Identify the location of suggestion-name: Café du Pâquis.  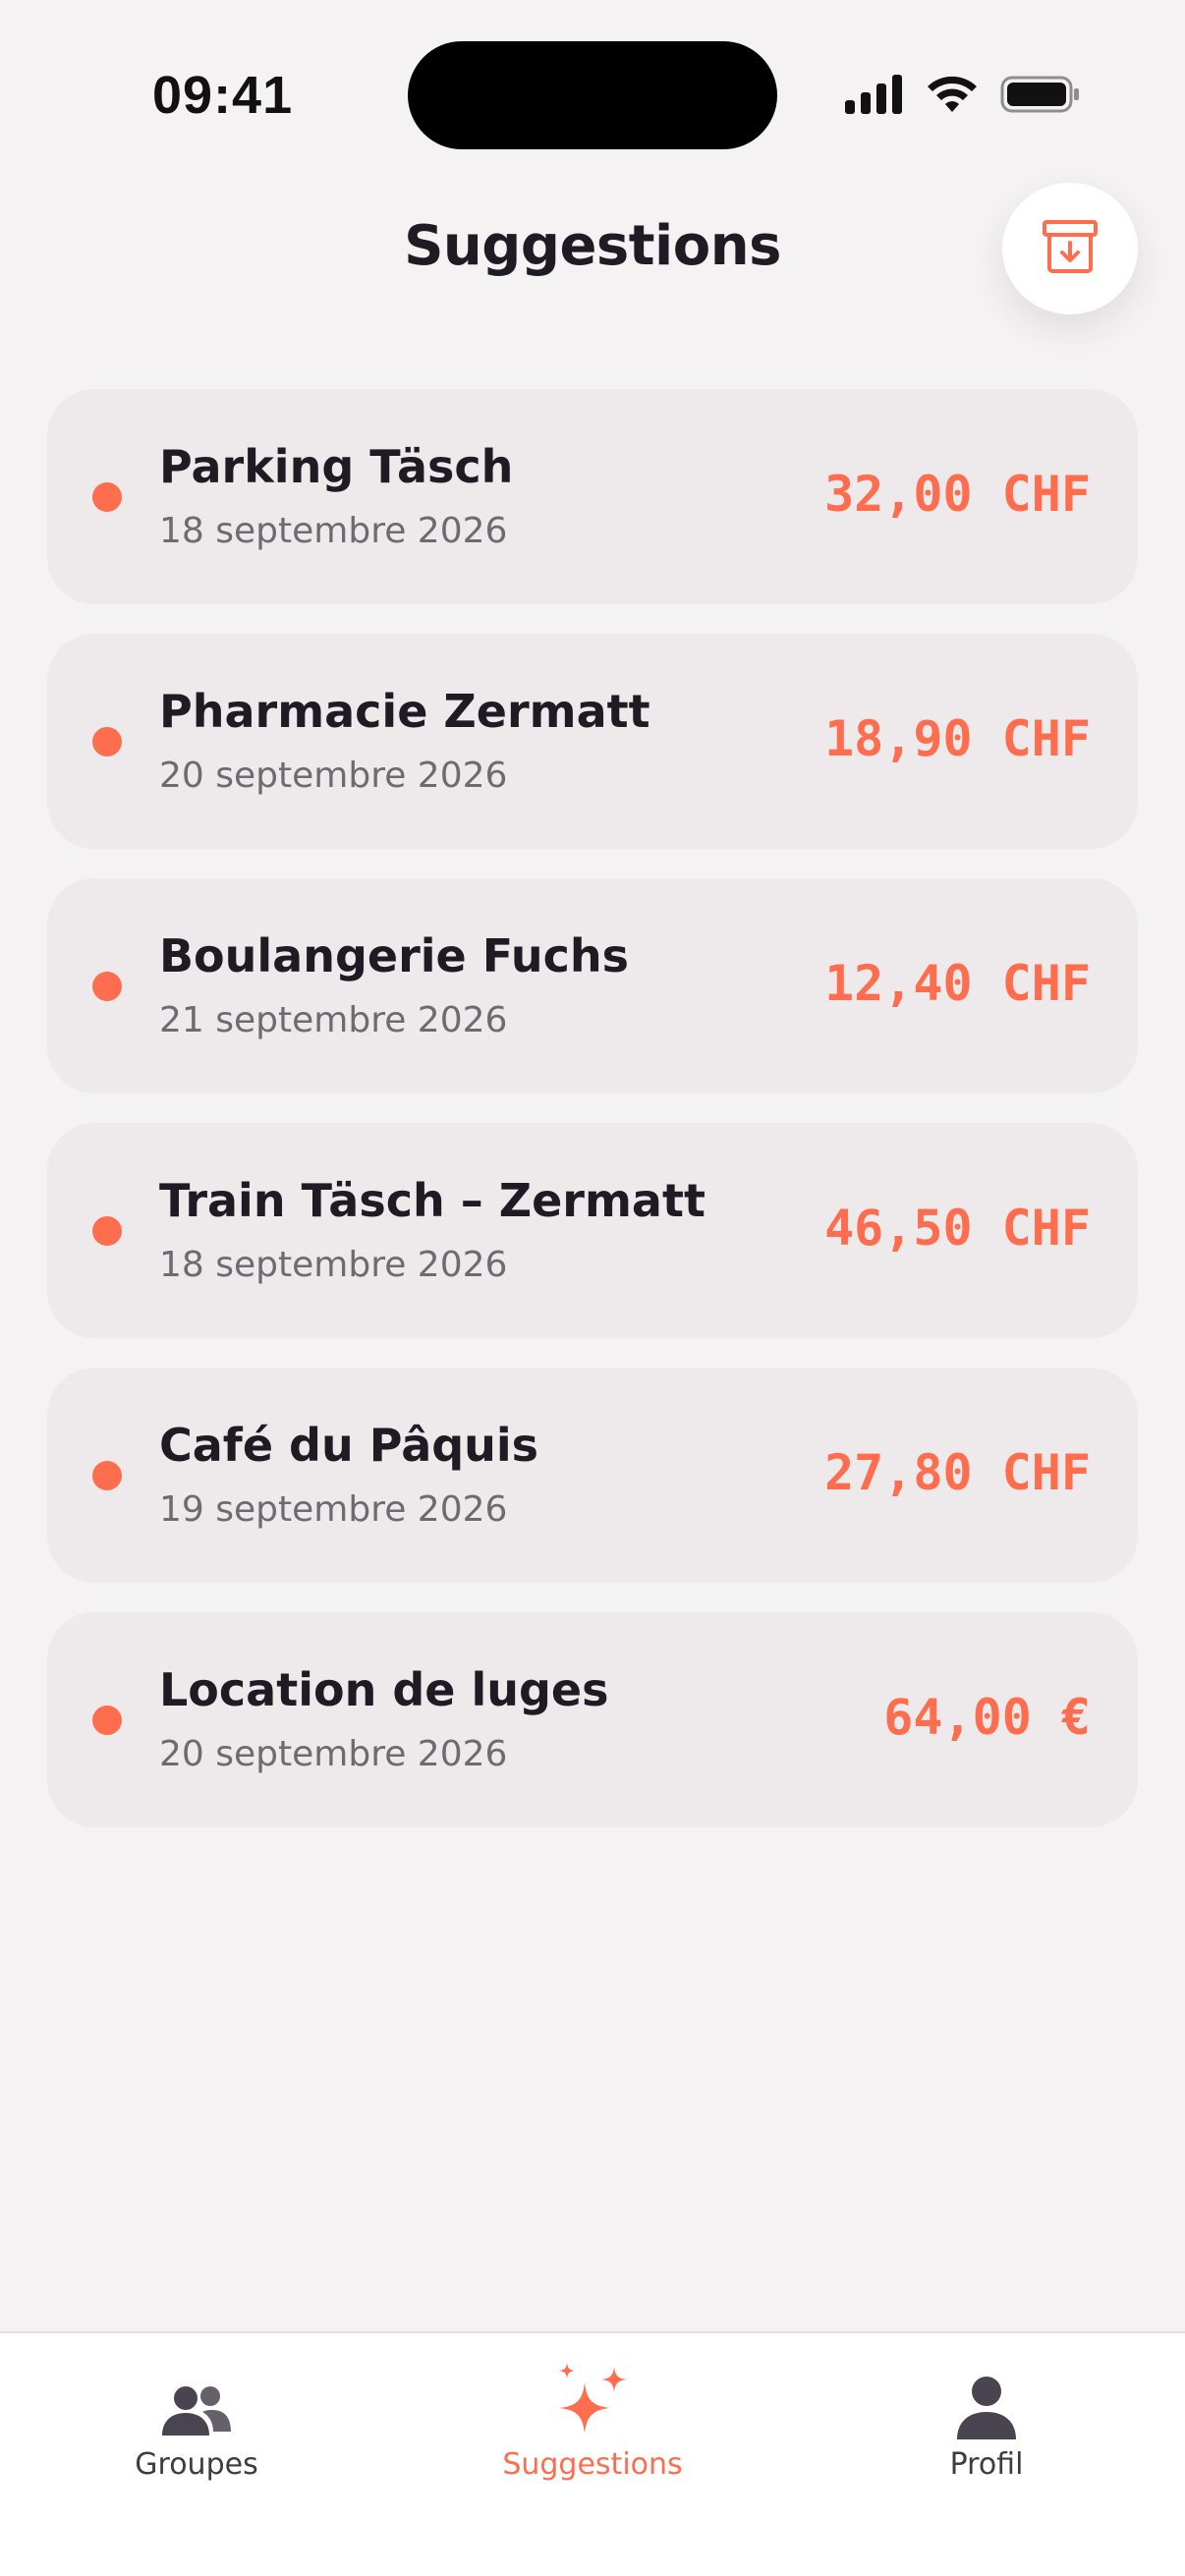
(349, 1445).